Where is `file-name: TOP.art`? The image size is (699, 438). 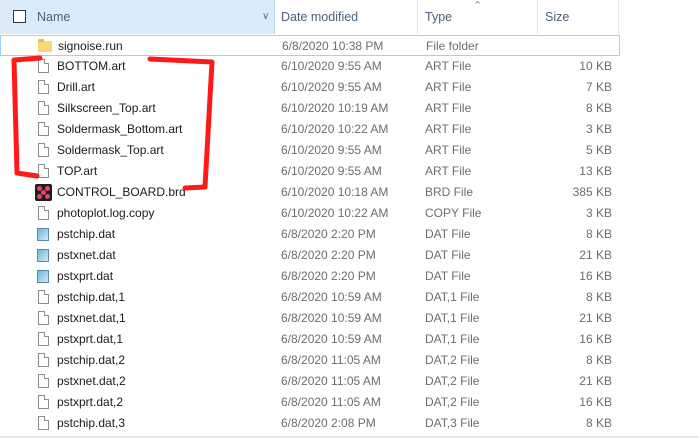
file-name: TOP.art is located at coordinates (77, 171).